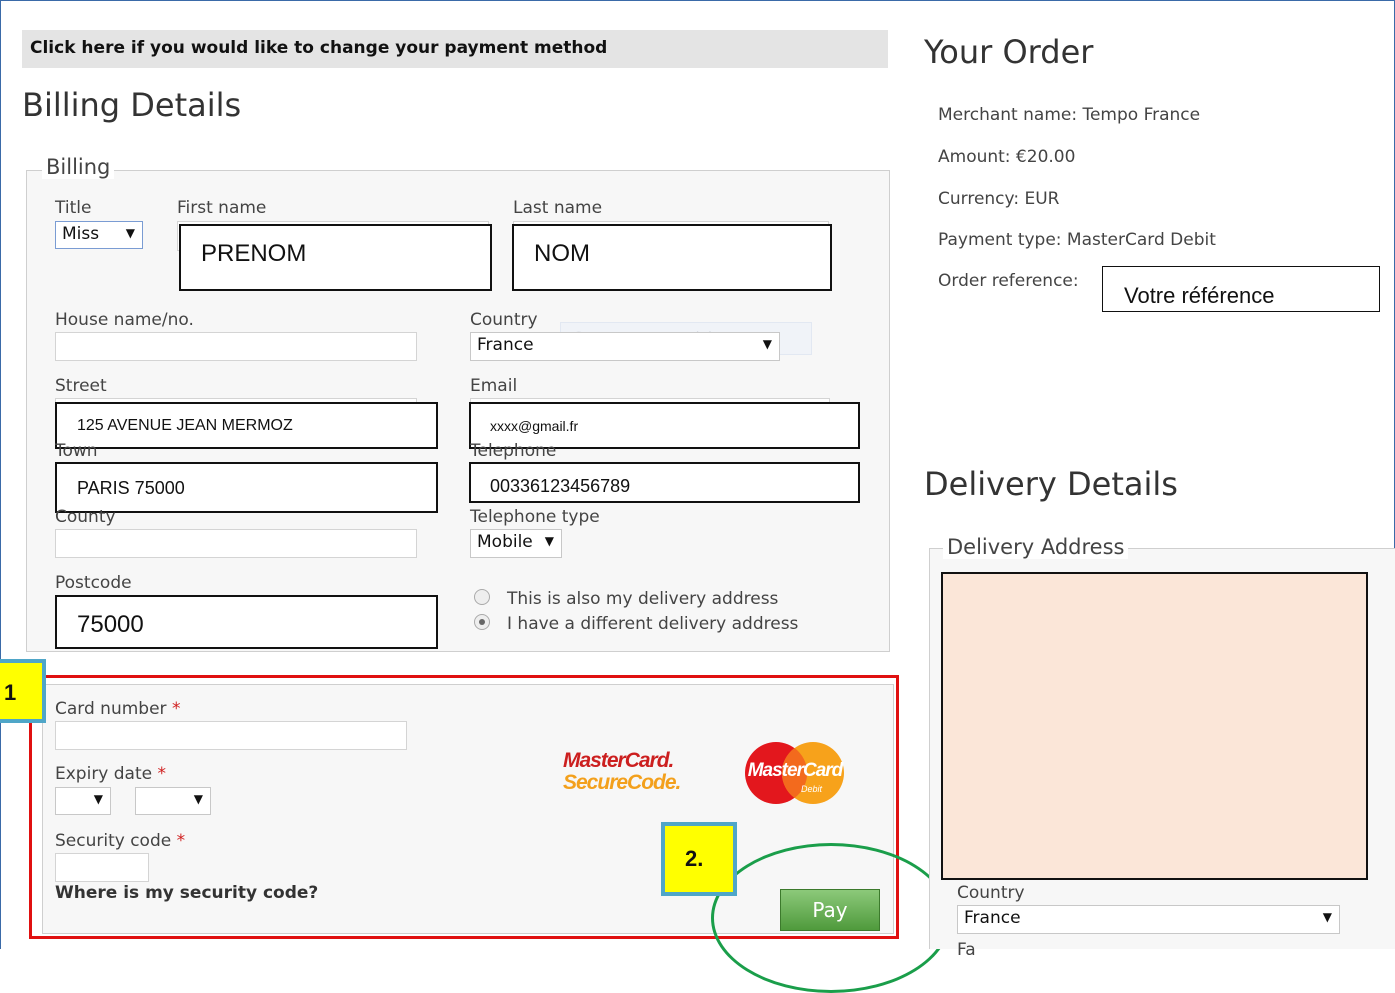 This screenshot has width=1395, height=993. Describe the element at coordinates (78, 167) in the screenshot. I see `billing-legend: Billing` at that location.